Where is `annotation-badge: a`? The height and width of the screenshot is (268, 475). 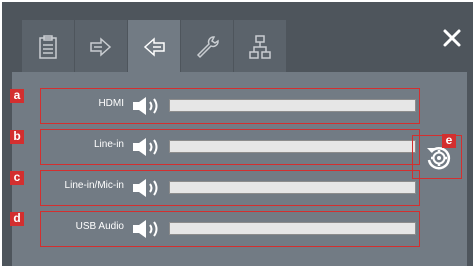 annotation-badge: a is located at coordinates (17, 96).